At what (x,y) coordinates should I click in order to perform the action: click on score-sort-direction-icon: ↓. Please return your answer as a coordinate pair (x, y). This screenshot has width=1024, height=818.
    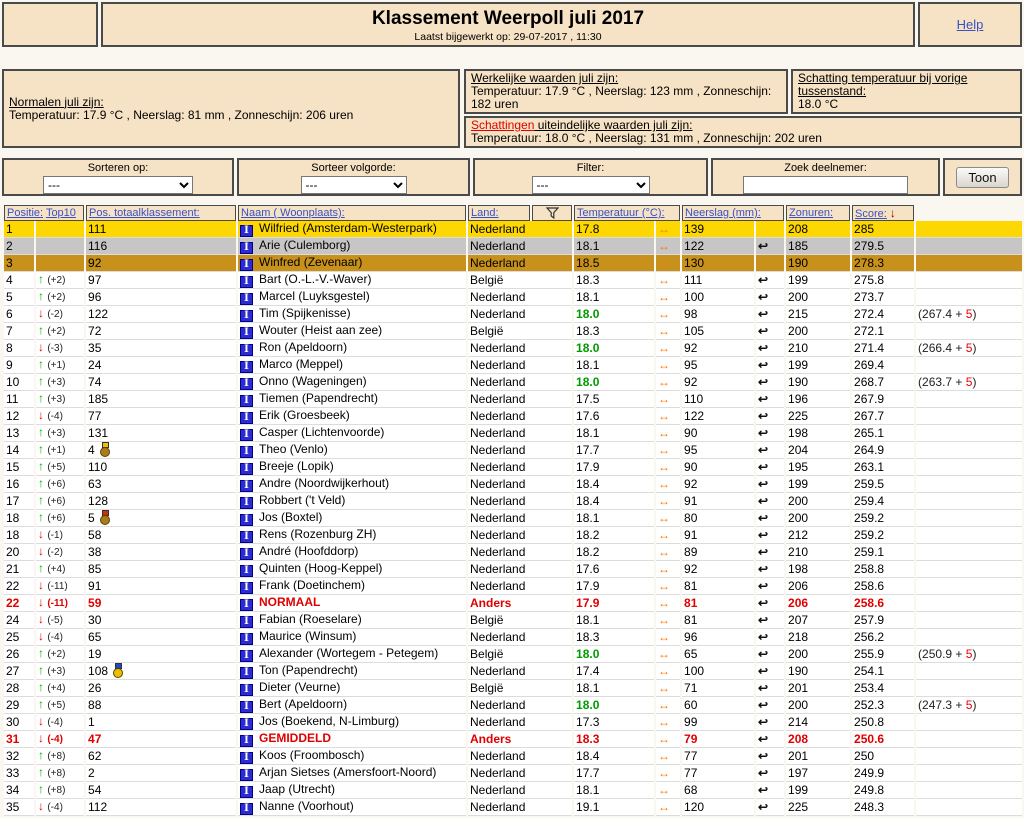
    Looking at the image, I should click on (892, 213).